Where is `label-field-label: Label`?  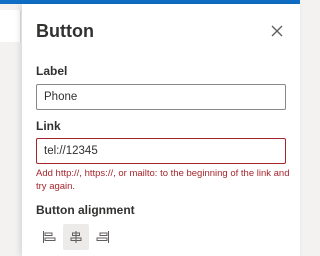 label-field-label: Label is located at coordinates (52, 71).